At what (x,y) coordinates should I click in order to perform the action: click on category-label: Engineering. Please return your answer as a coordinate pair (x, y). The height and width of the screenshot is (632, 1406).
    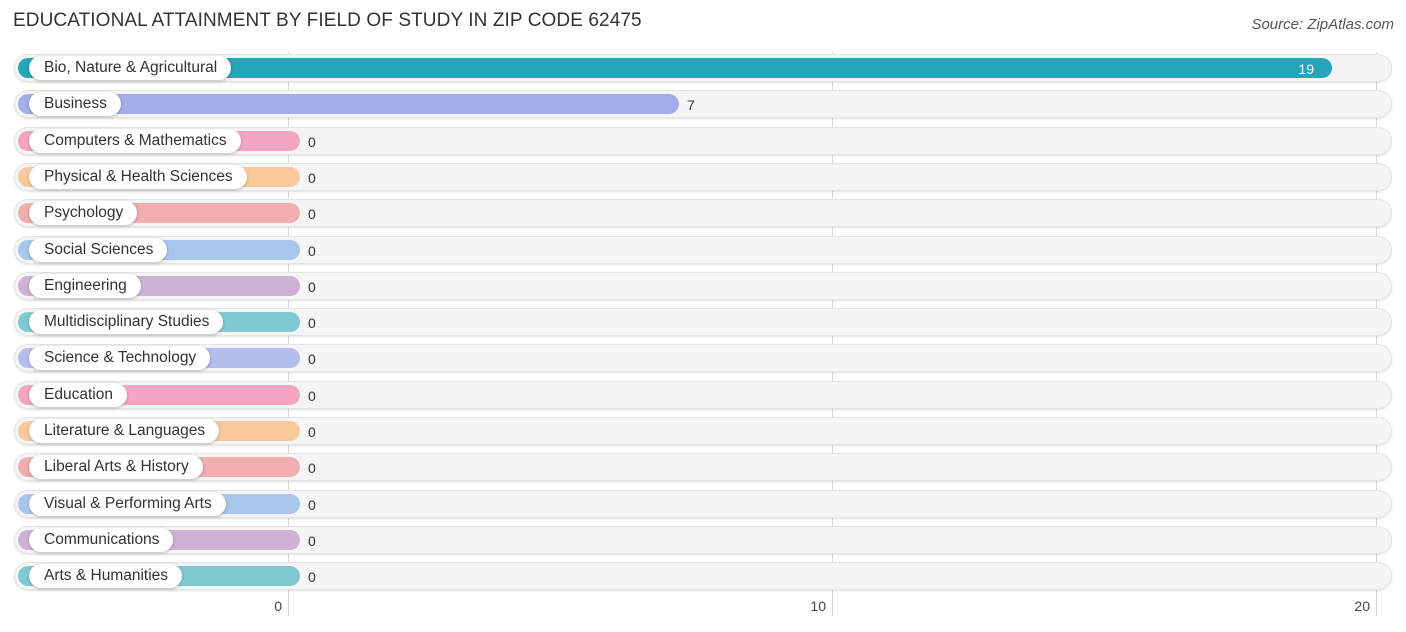
    Looking at the image, I should click on (85, 286).